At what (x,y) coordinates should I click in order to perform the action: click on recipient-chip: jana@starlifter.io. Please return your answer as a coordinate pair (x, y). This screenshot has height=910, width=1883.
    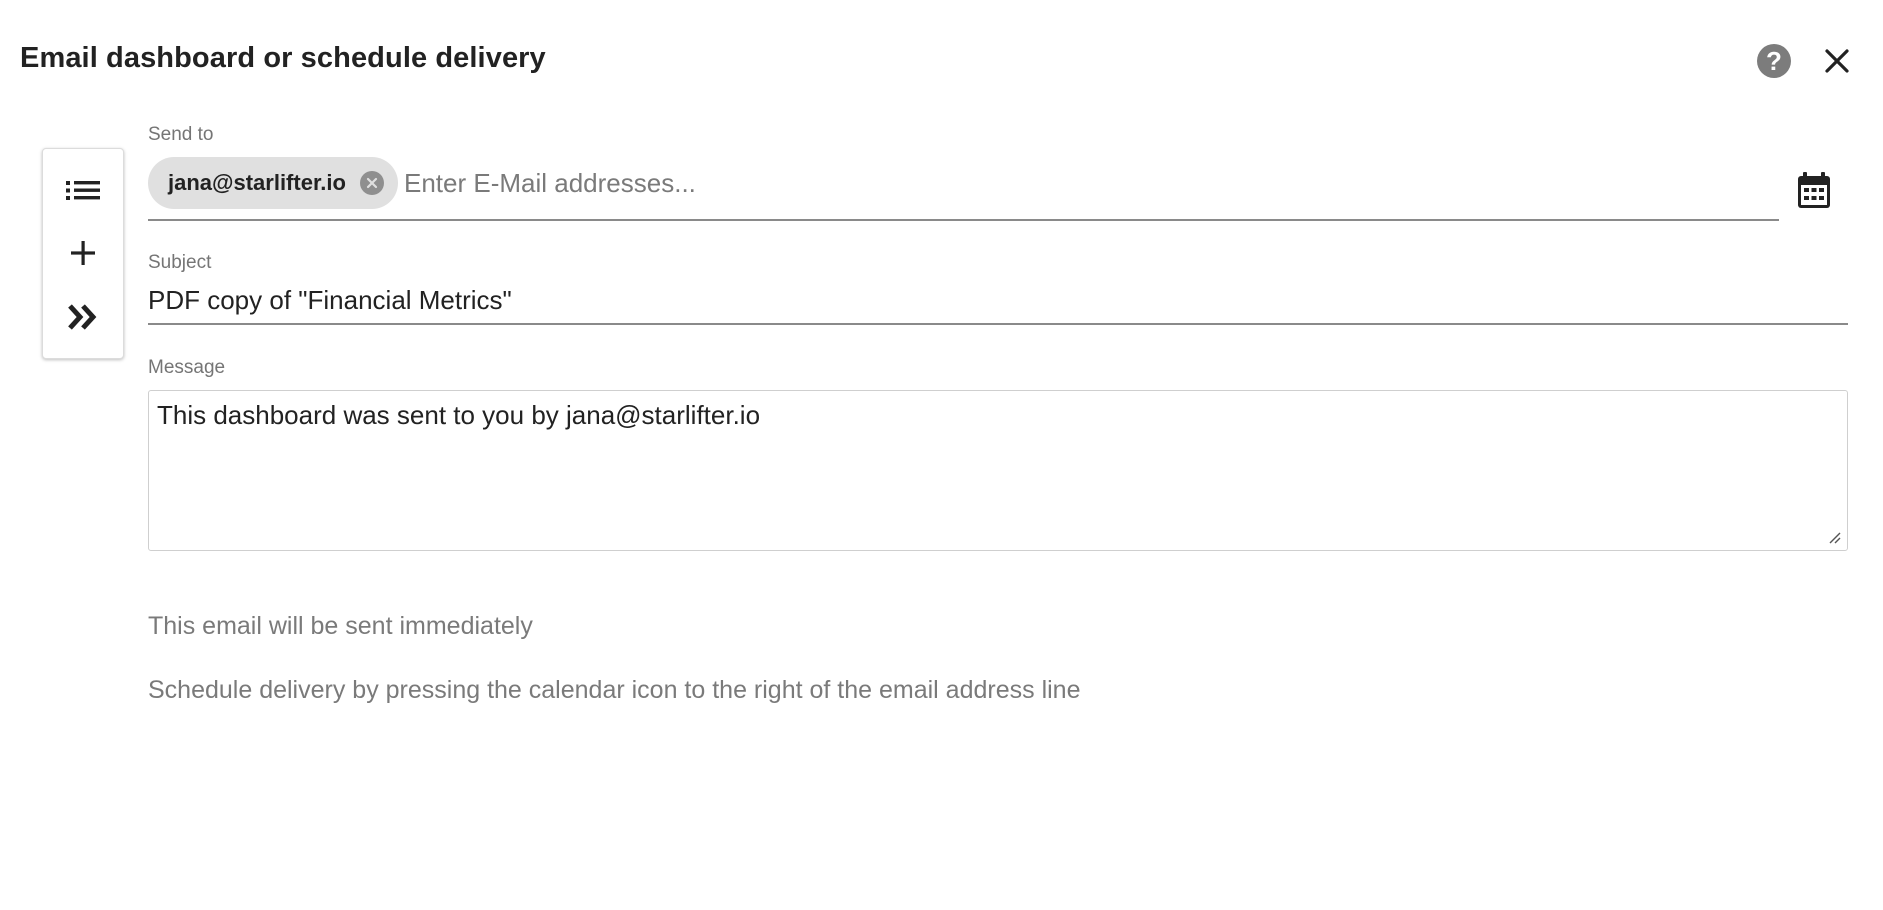
    Looking at the image, I should click on (273, 183).